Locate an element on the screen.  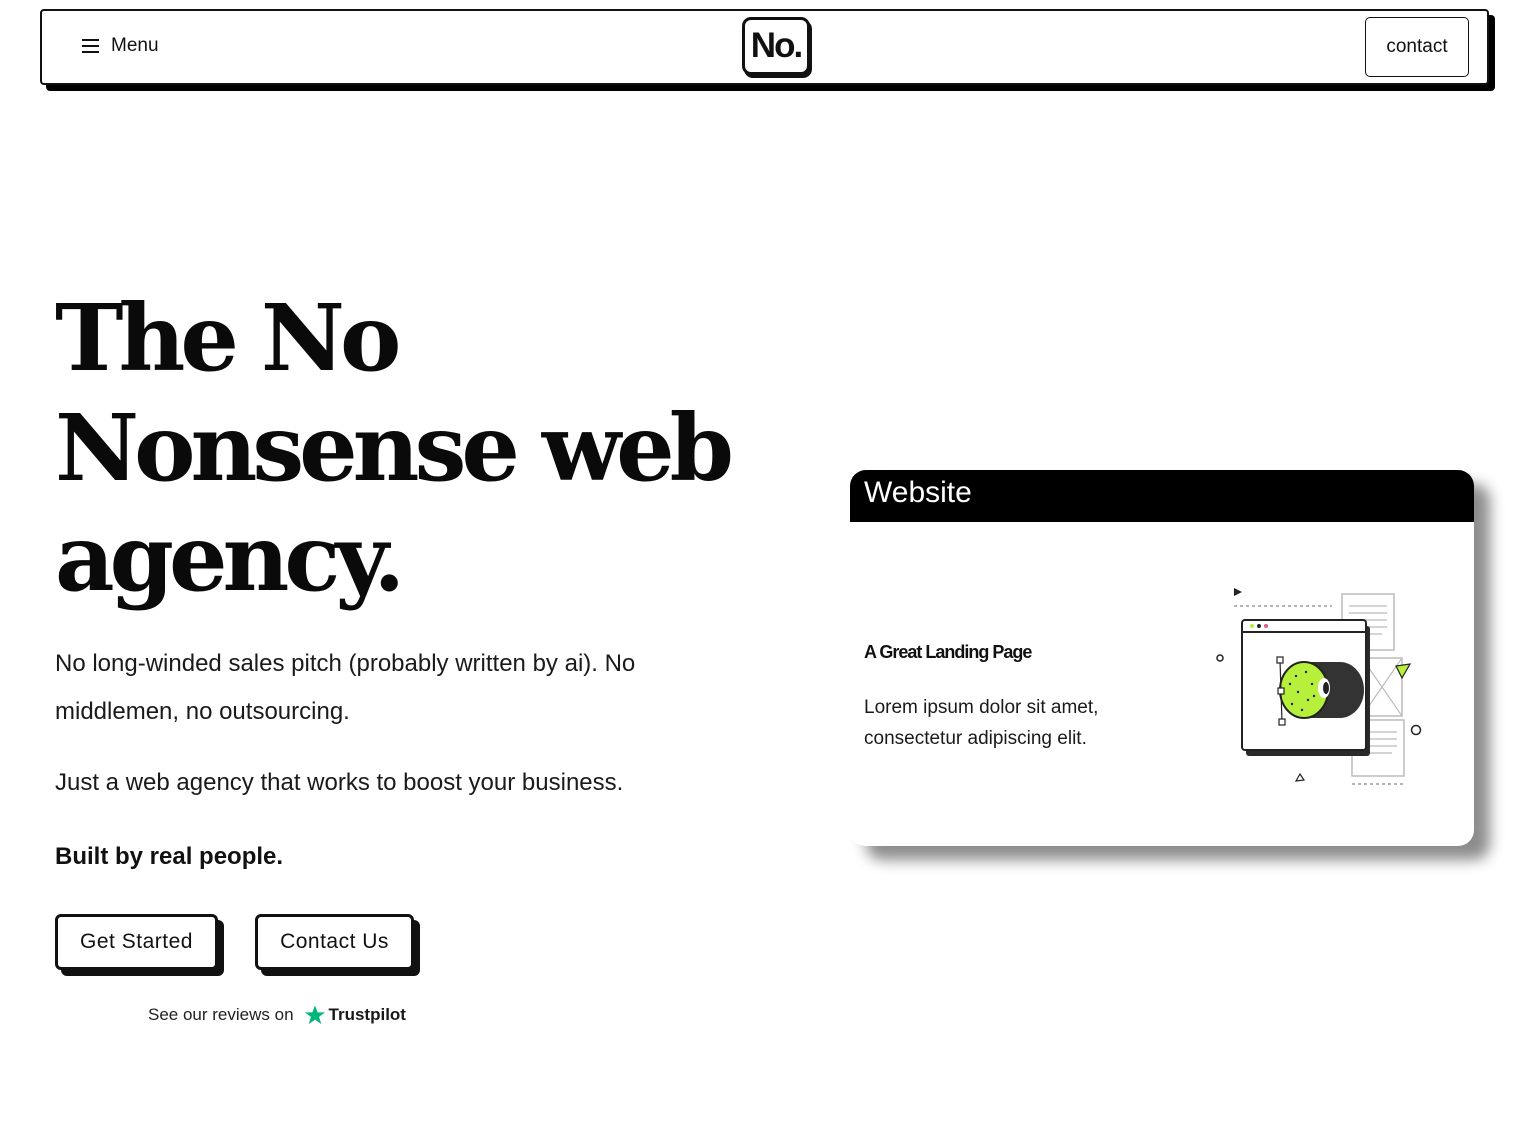
hero-title-line-2: Nonsense web is located at coordinates (394, 448).